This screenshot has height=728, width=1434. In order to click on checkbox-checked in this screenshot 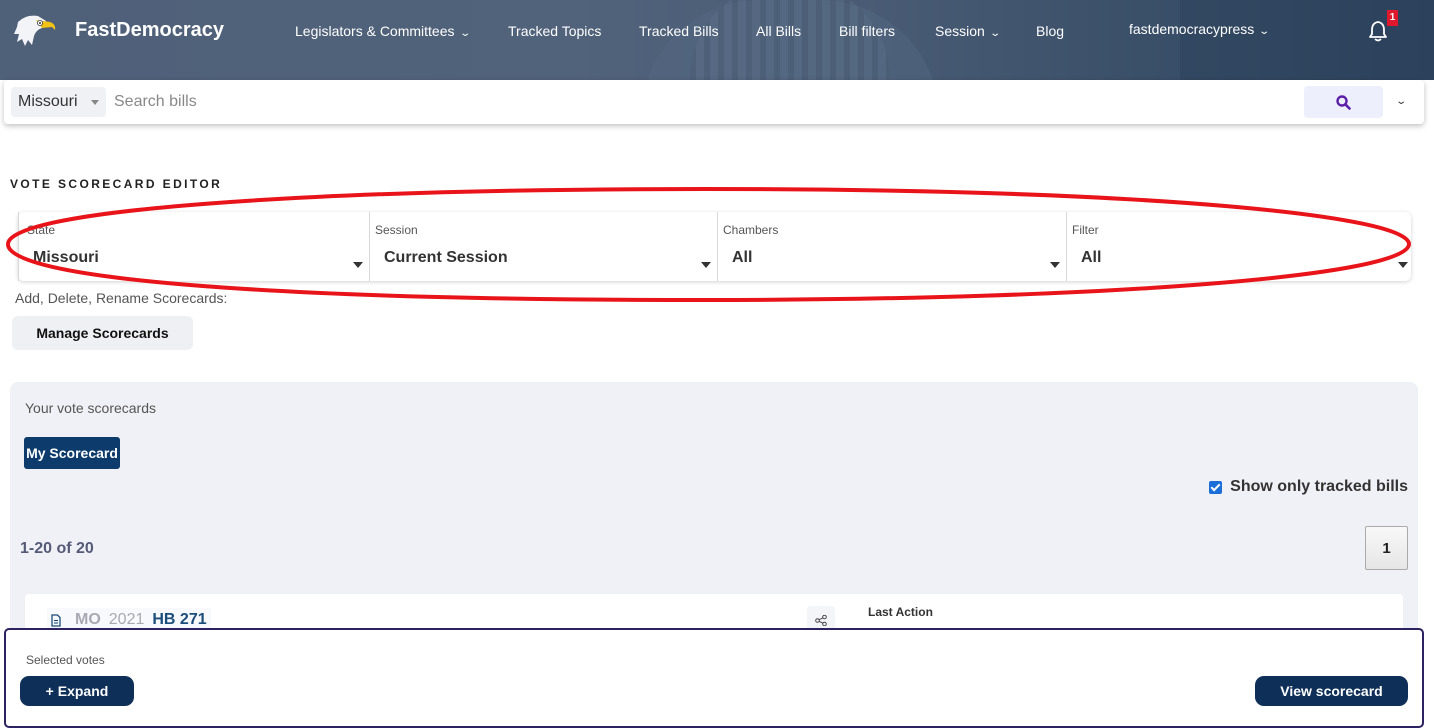, I will do `click(1216, 487)`.